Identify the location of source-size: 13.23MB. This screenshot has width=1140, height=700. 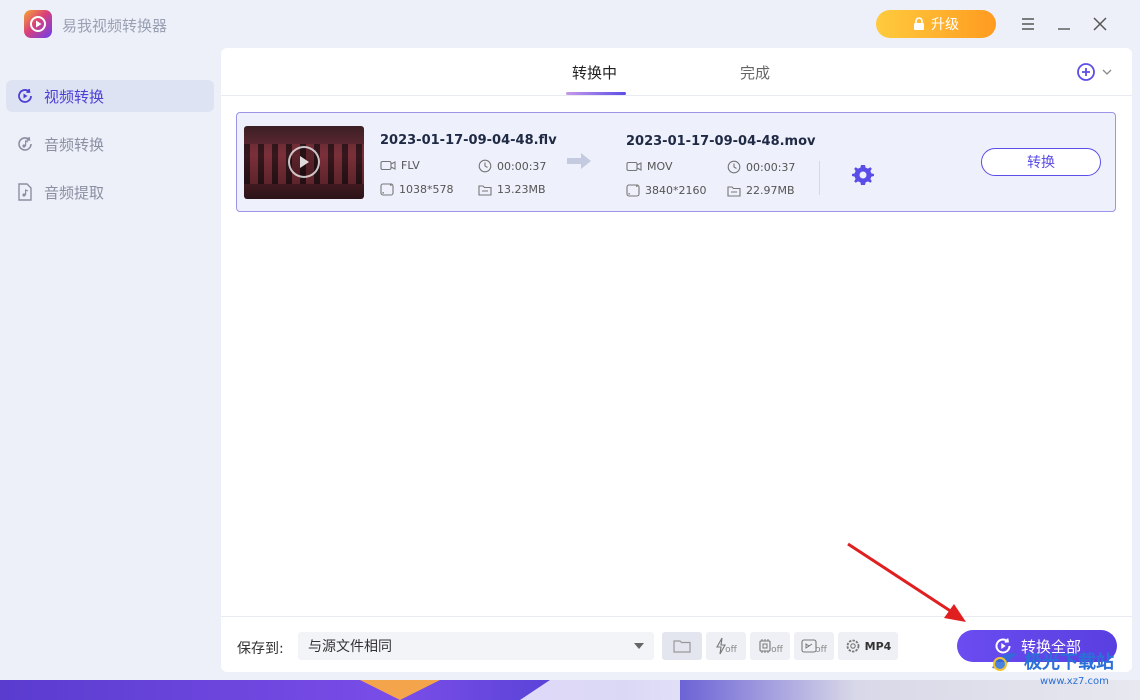
(512, 189).